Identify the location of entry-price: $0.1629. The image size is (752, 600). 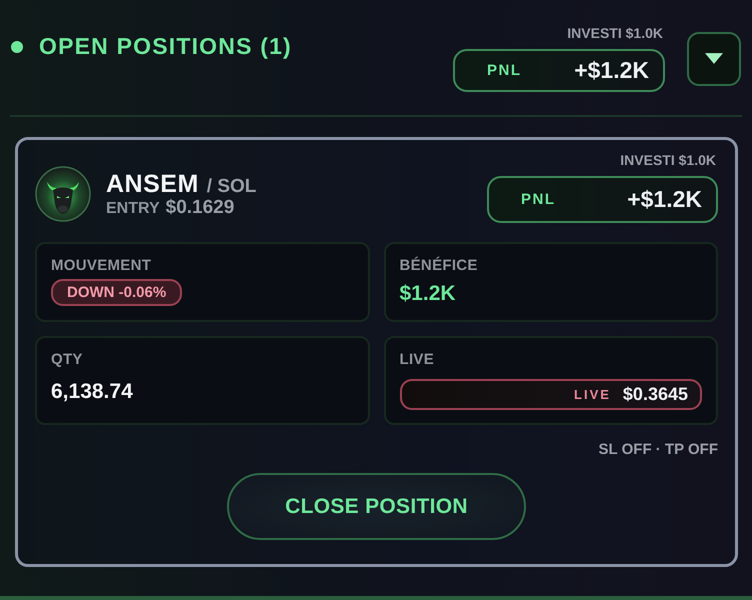
(200, 207).